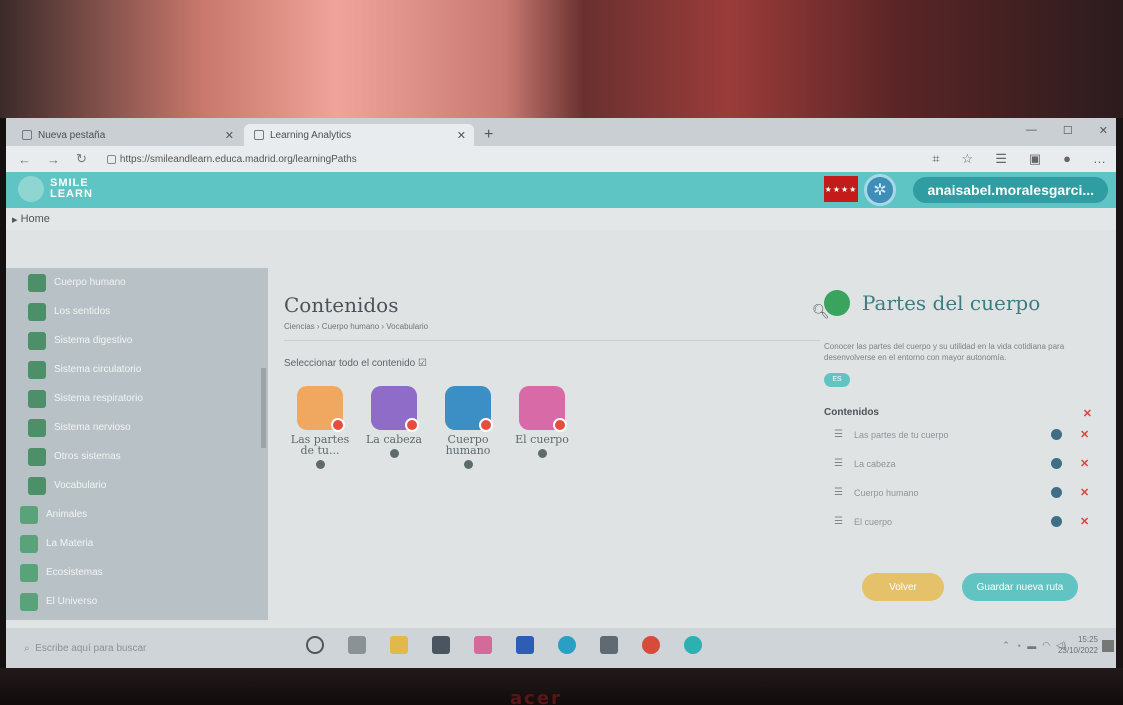 Image resolution: width=1123 pixels, height=705 pixels. What do you see at coordinates (422, 363) in the screenshot?
I see `checkbox-icon: ☑` at bounding box center [422, 363].